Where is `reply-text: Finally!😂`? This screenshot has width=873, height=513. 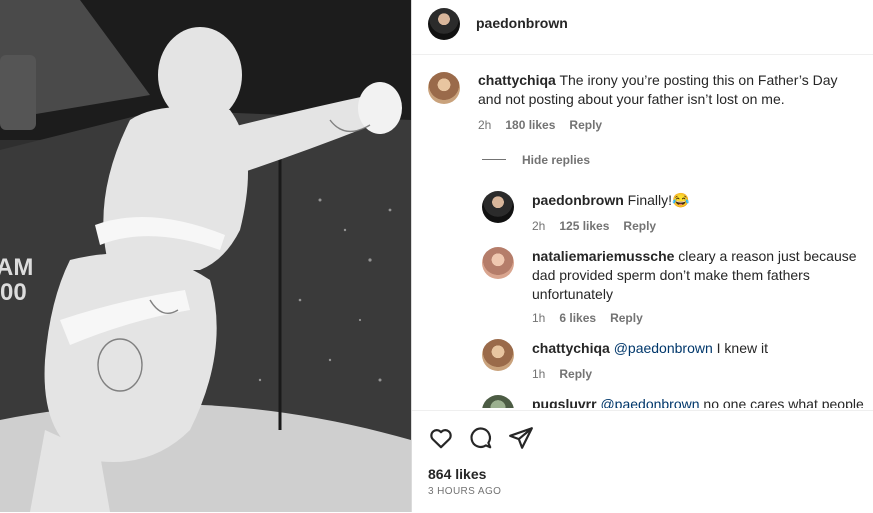
reply-text: Finally!😂 is located at coordinates (658, 200).